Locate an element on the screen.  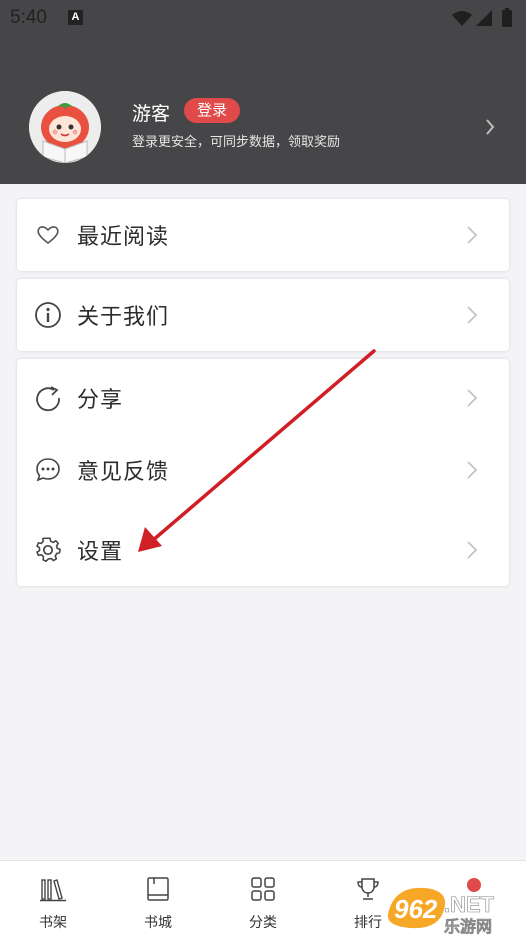
login-hint: 登录更安全，可同步数据，领取奖励 is located at coordinates (236, 142).